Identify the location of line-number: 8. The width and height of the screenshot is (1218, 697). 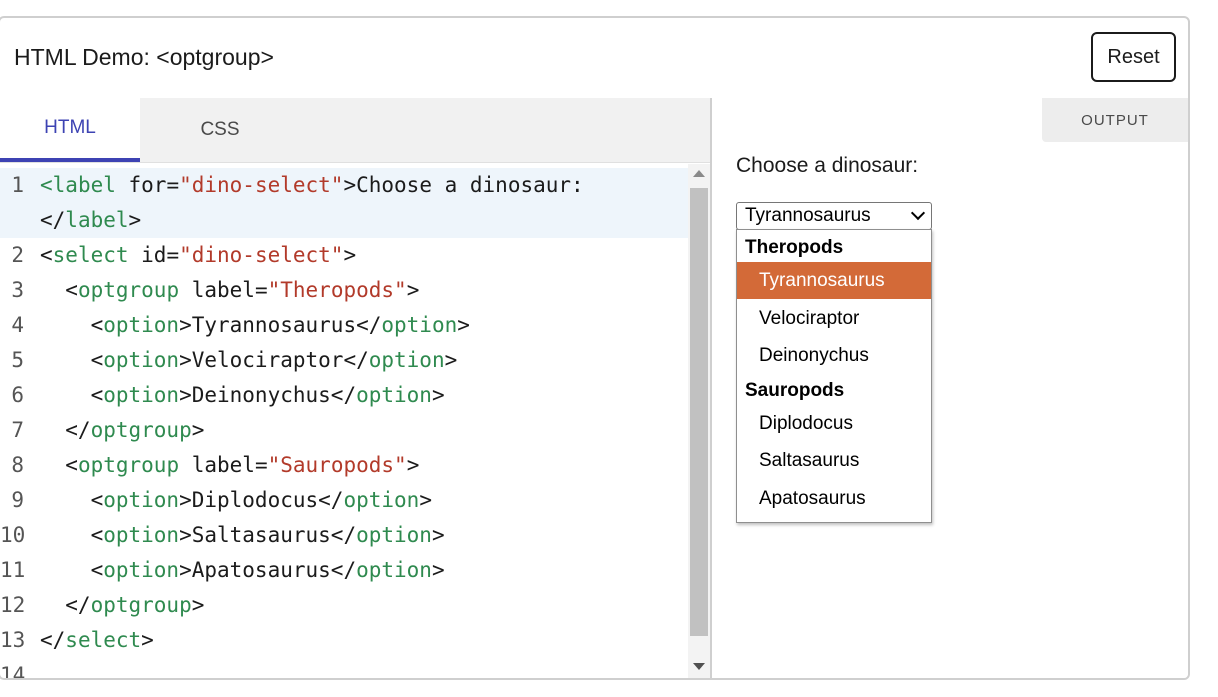
(17, 465).